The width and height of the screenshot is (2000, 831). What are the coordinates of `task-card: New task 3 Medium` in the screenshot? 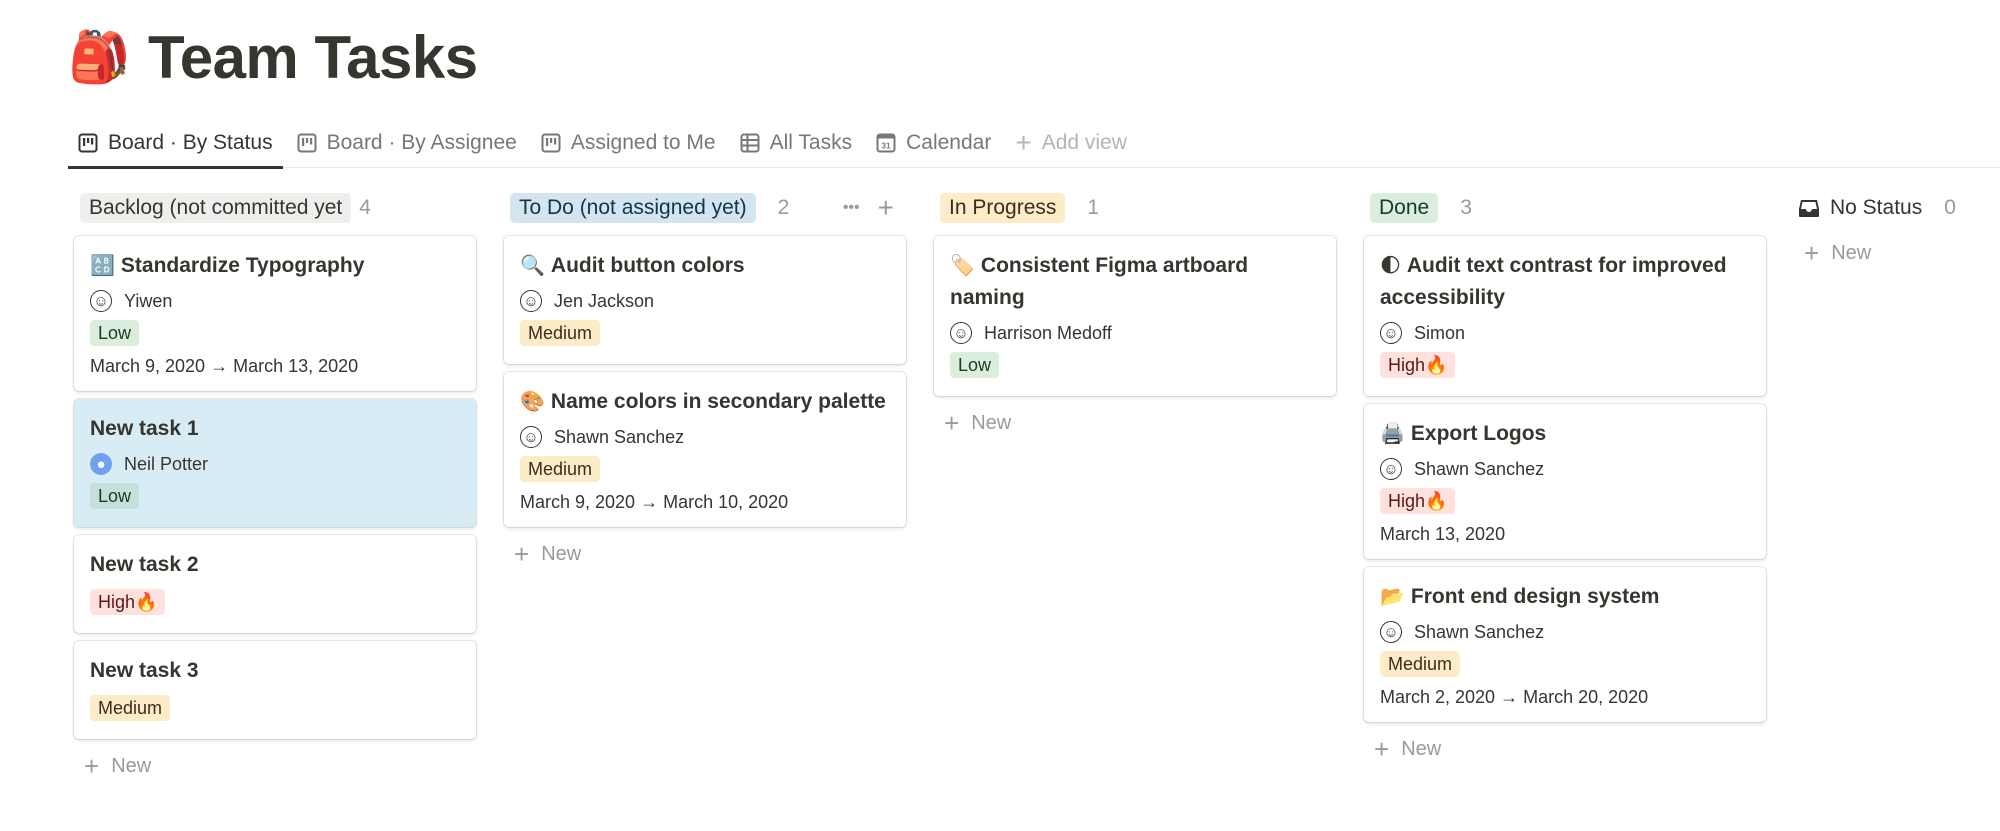 It's located at (275, 690).